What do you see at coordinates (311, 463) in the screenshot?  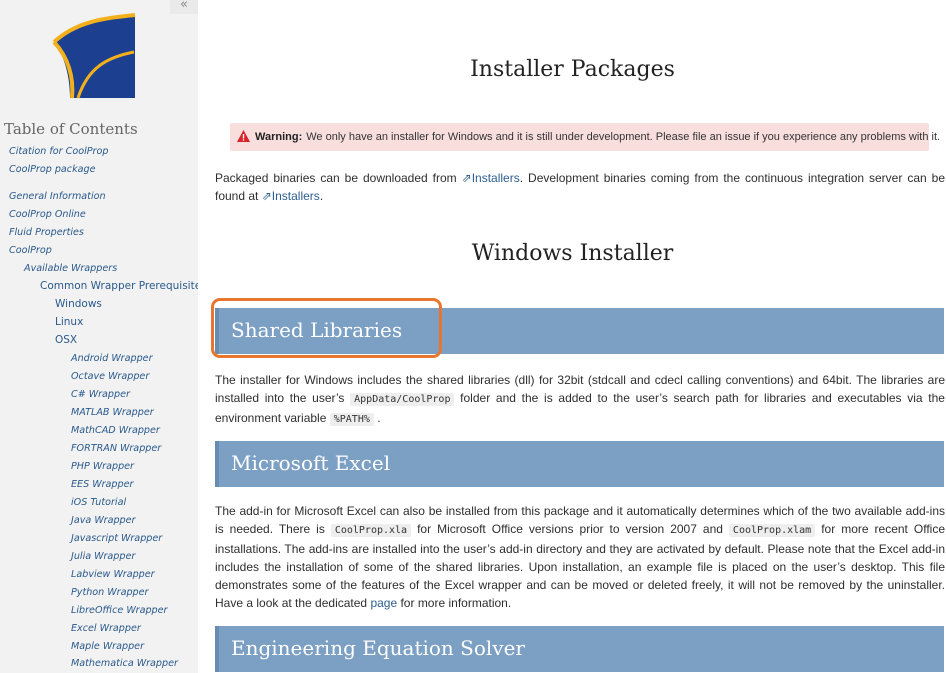 I see `microsoft-excel-heading-text: Microsoft Excel` at bounding box center [311, 463].